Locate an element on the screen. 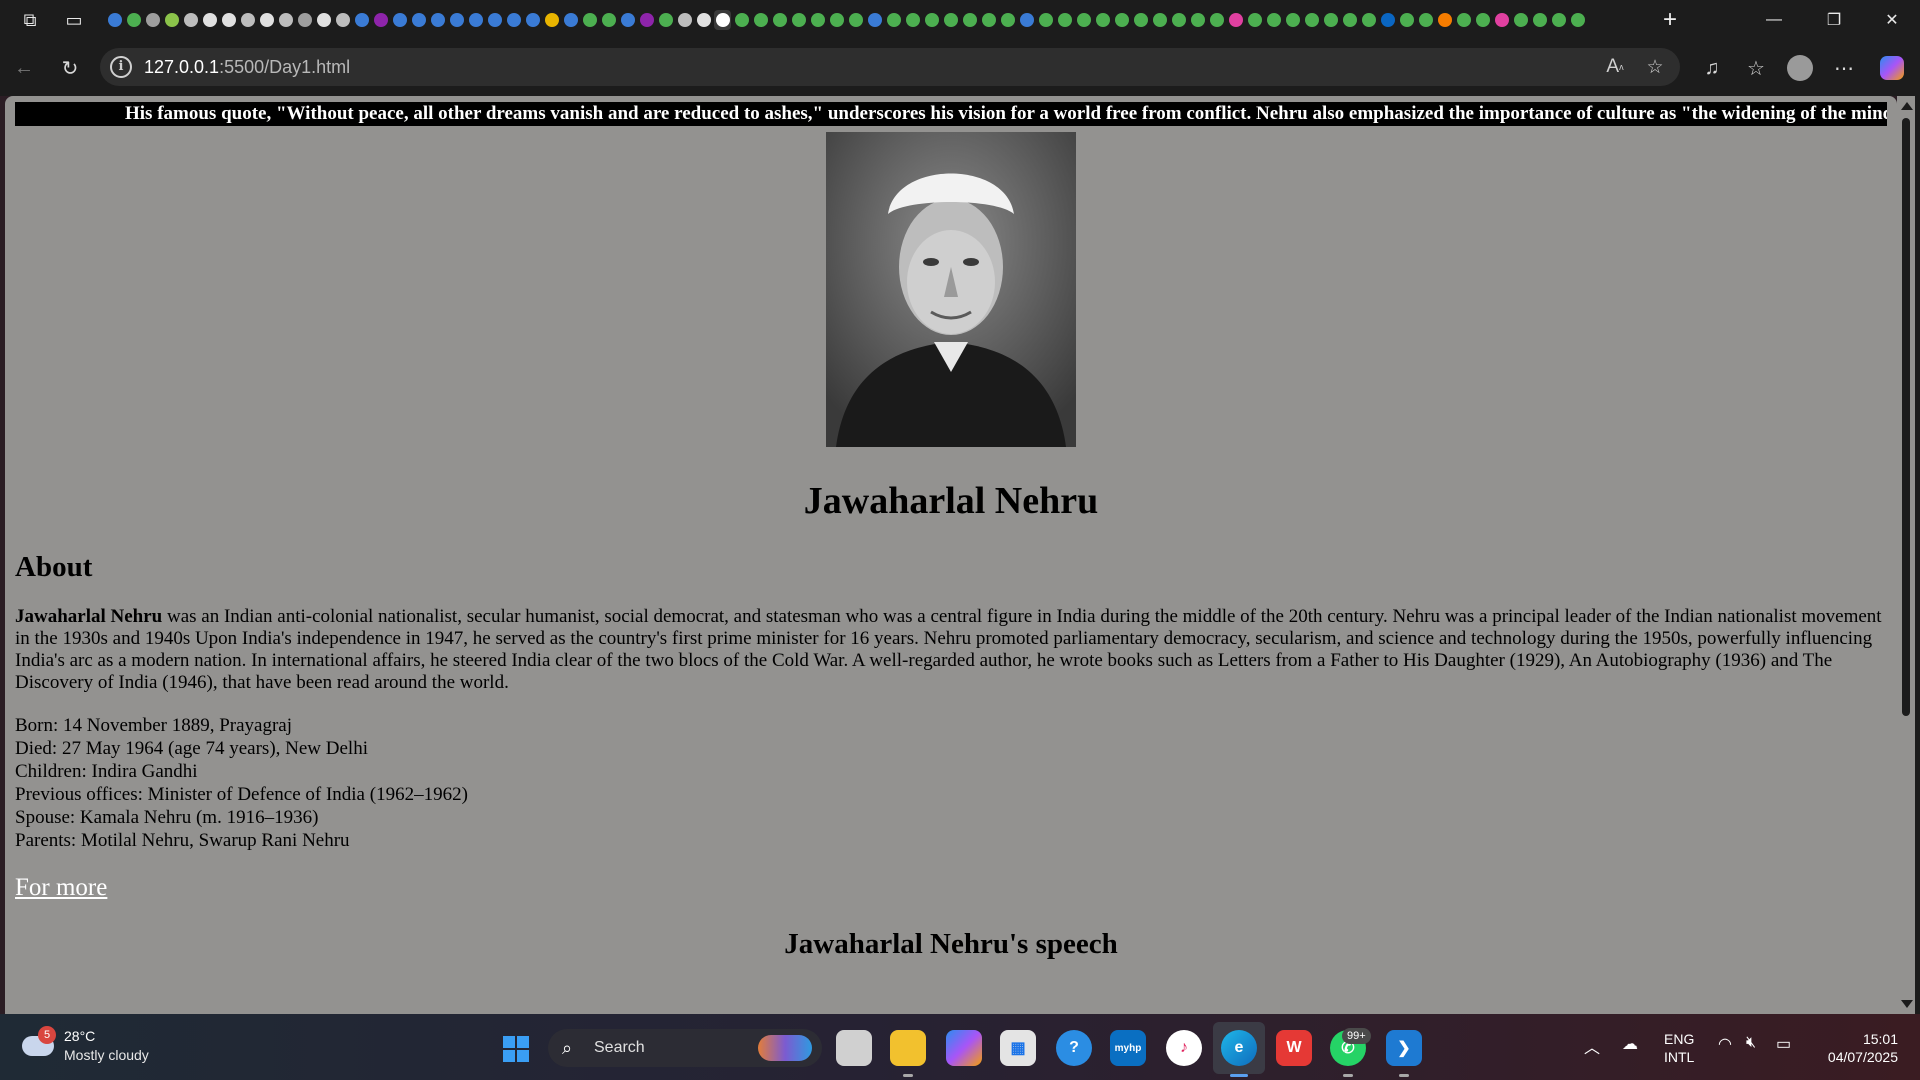 This screenshot has height=1080, width=1920. profile-avatar is located at coordinates (1800, 68).